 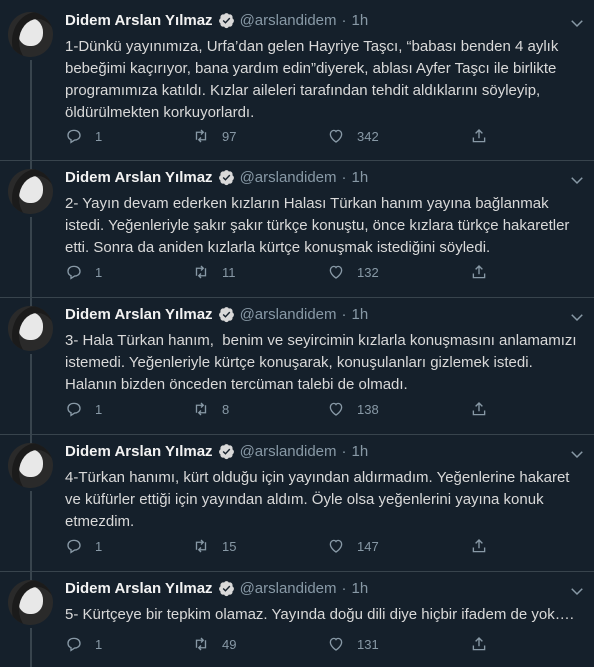 I want to click on like-count: 132, so click(x=368, y=272).